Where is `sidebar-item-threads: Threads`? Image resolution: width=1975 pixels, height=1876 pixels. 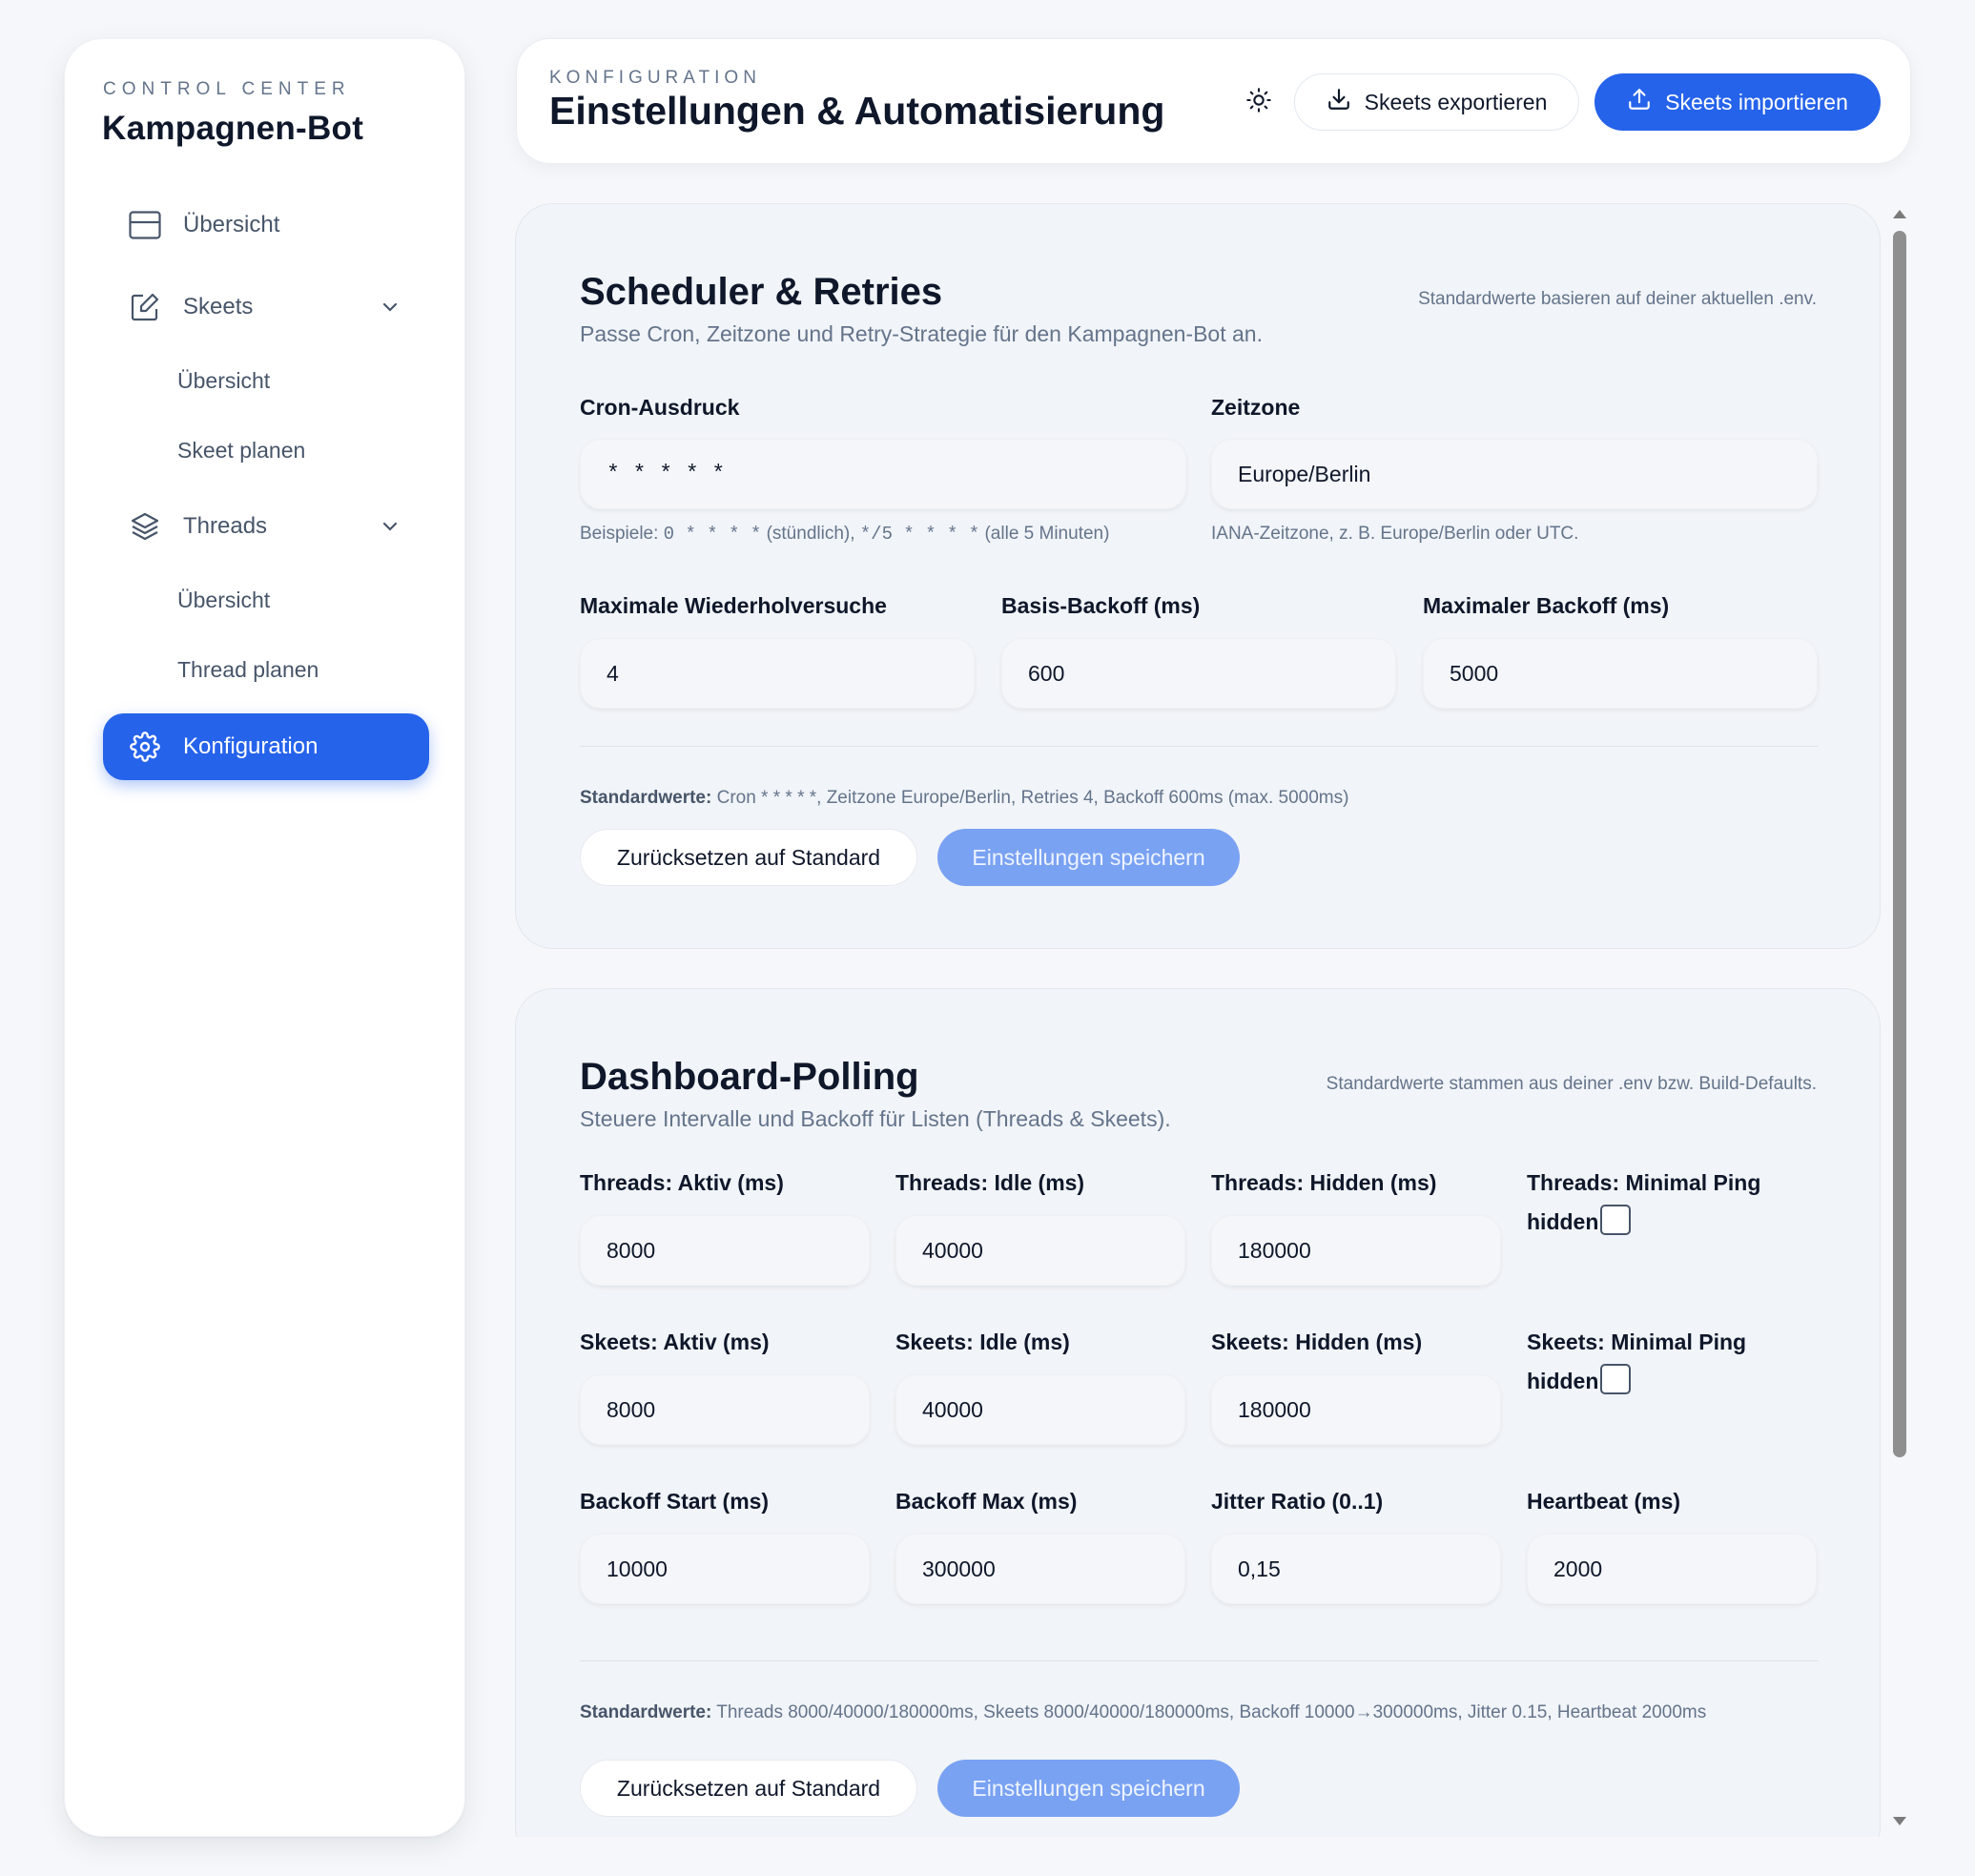 sidebar-item-threads: Threads is located at coordinates (266, 526).